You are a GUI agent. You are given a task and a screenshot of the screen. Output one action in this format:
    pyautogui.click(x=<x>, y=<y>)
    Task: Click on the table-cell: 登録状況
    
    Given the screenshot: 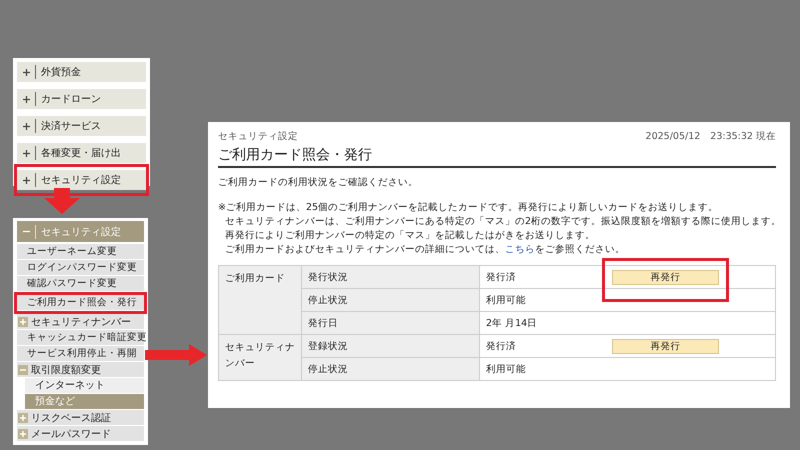 What is the action you would take?
    pyautogui.click(x=391, y=346)
    